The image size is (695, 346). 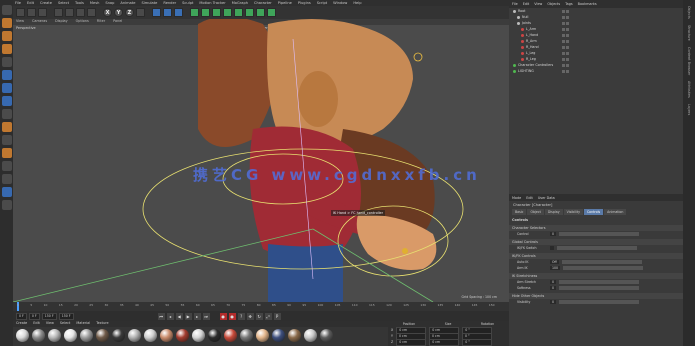 What do you see at coordinates (593, 212) in the screenshot?
I see `tab-controls: Controls` at bounding box center [593, 212].